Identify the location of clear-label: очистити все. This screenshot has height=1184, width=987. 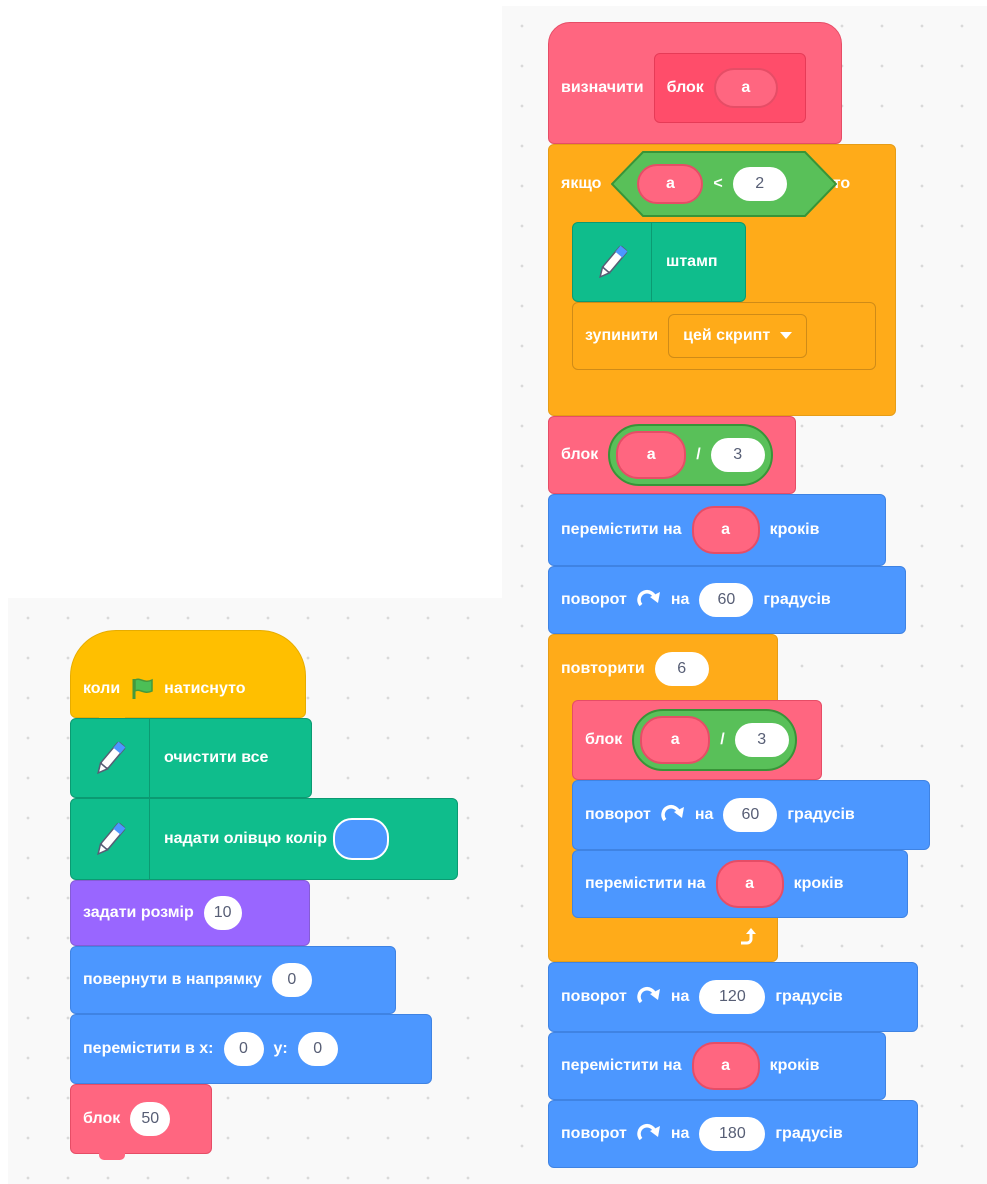
(216, 757).